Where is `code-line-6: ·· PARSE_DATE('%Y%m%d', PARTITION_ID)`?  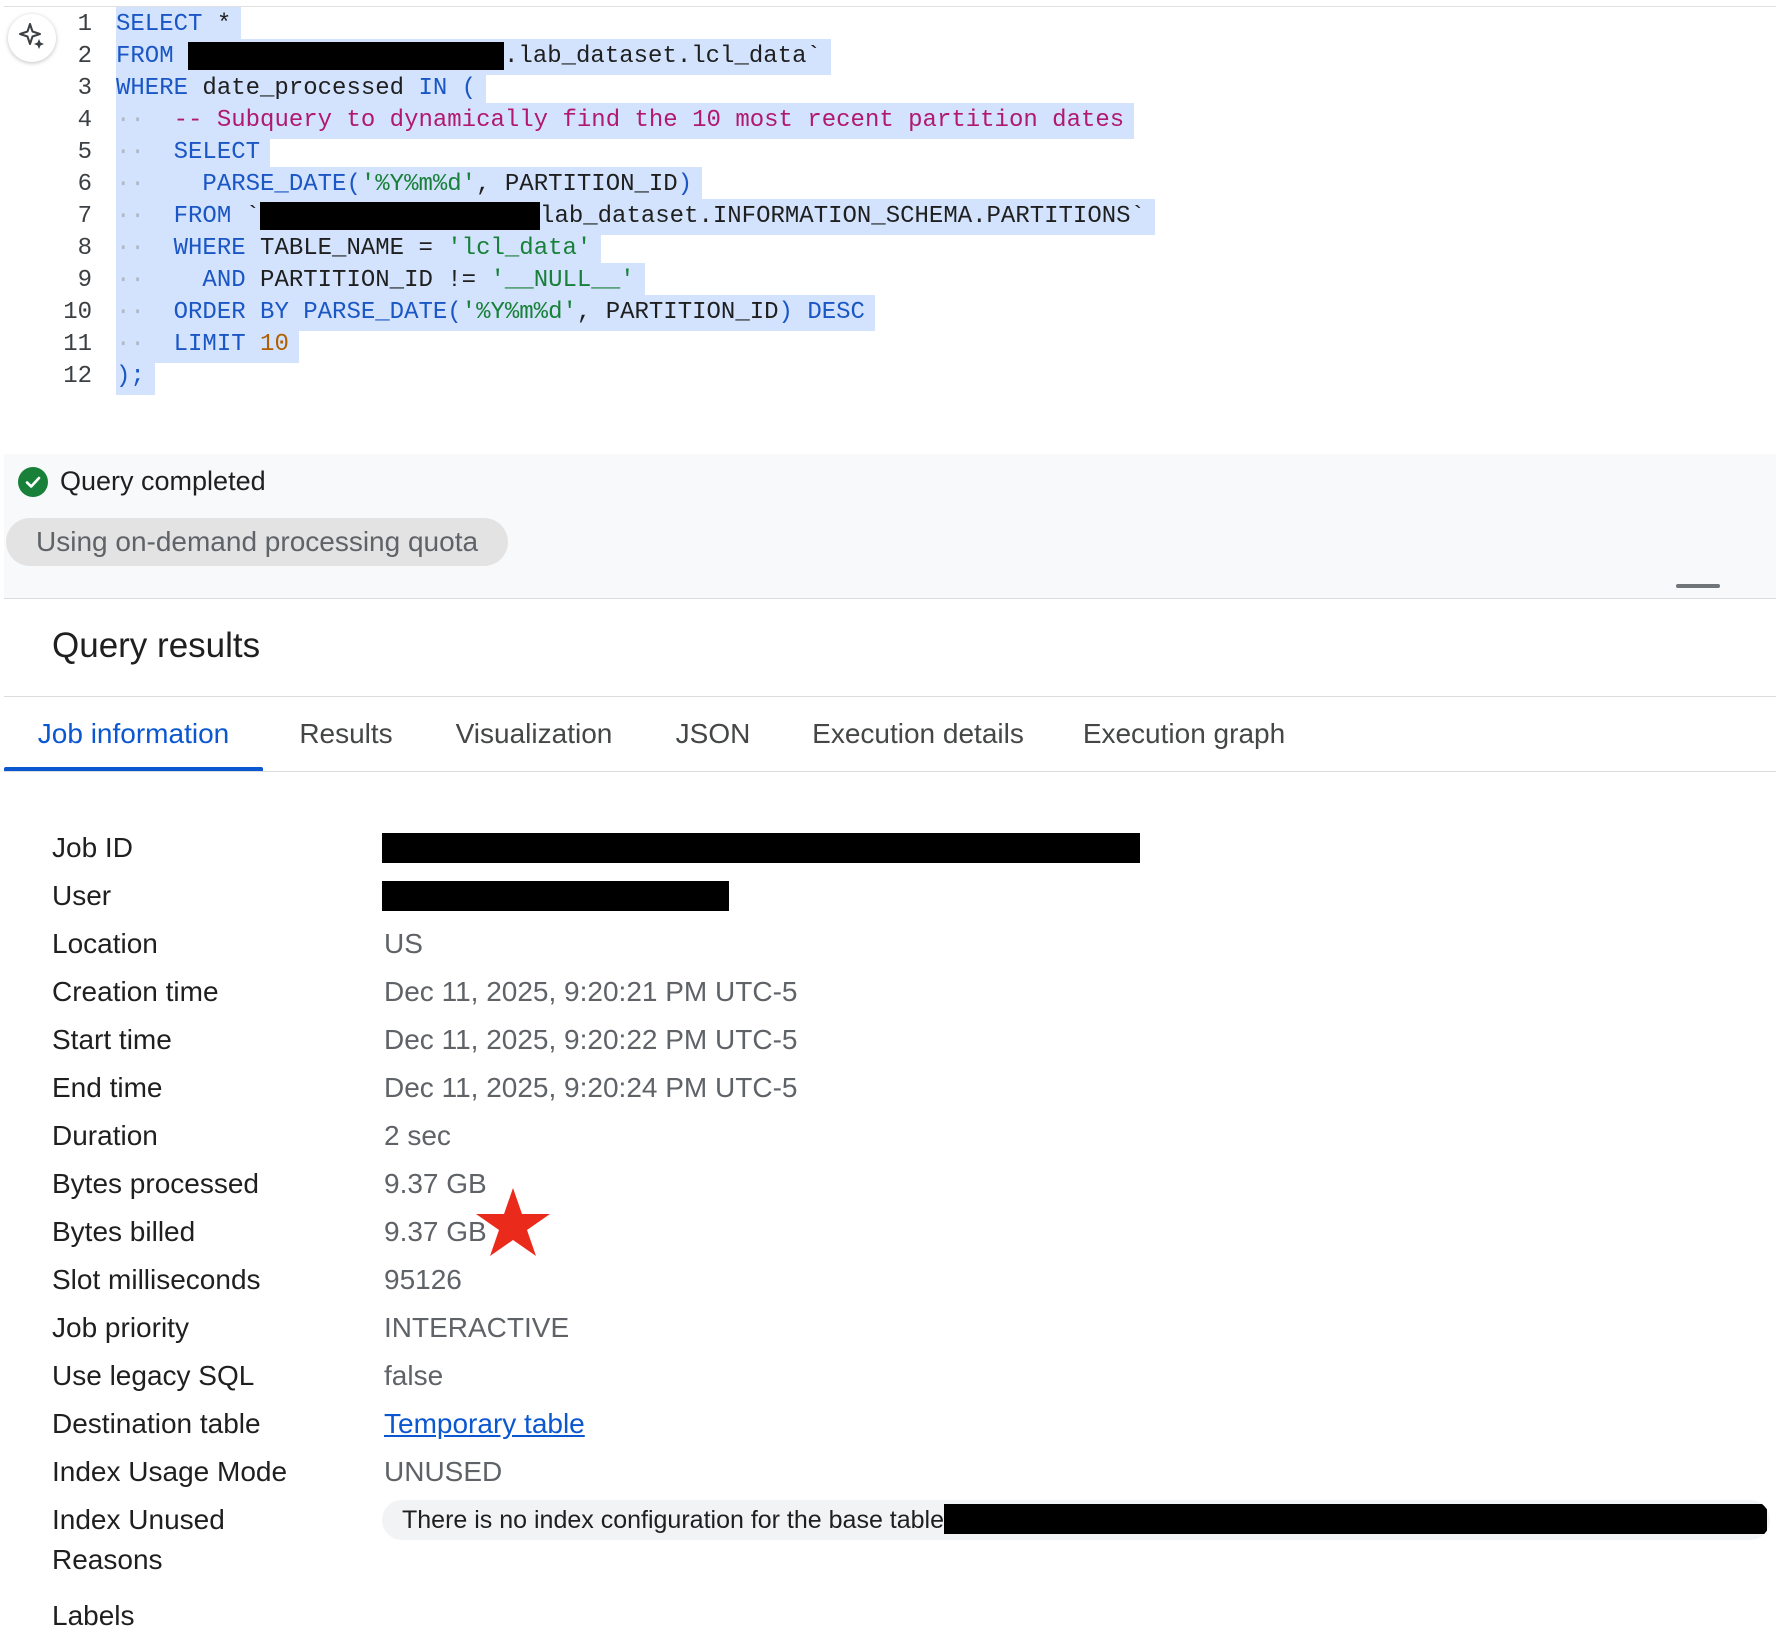
code-line-6: ·· PARSE_DATE('%Y%m%d', PARTITION_ID) is located at coordinates (409, 185).